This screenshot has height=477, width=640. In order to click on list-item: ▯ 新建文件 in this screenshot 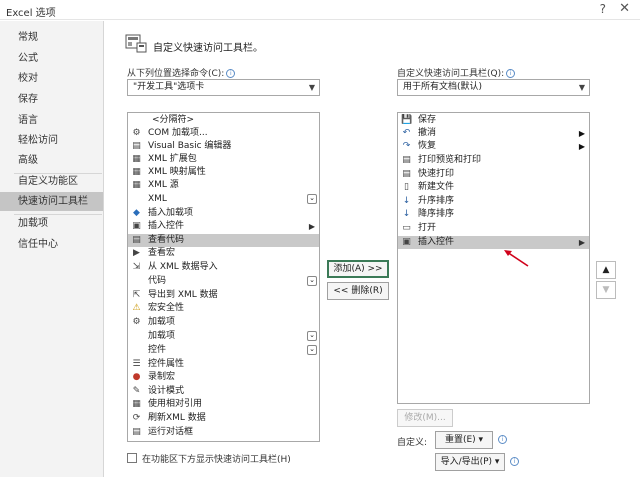, I will do `click(493, 187)`.